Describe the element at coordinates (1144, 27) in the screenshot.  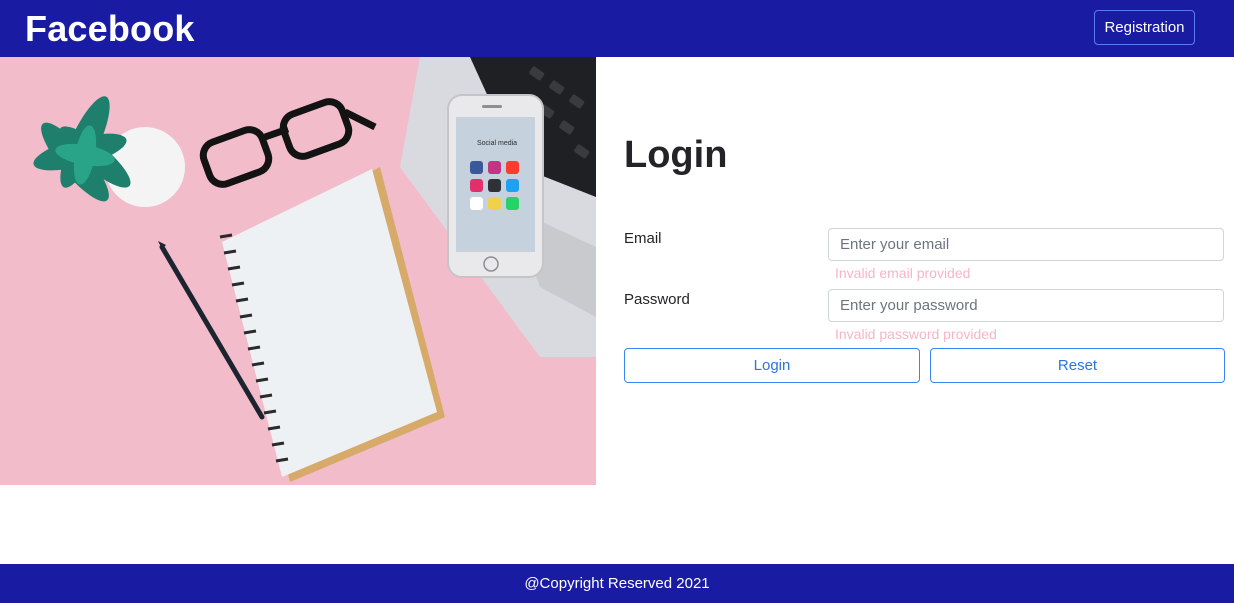
I see `registration-button: Registration` at that location.